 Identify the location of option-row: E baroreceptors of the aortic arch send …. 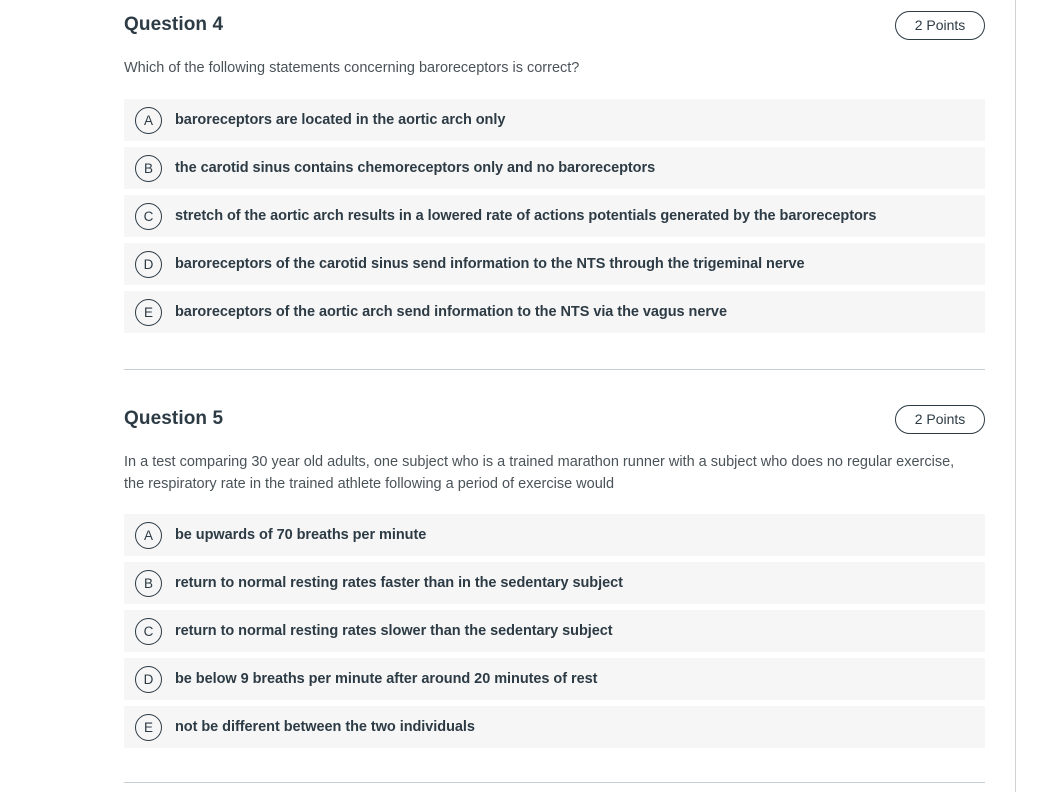
(554, 312).